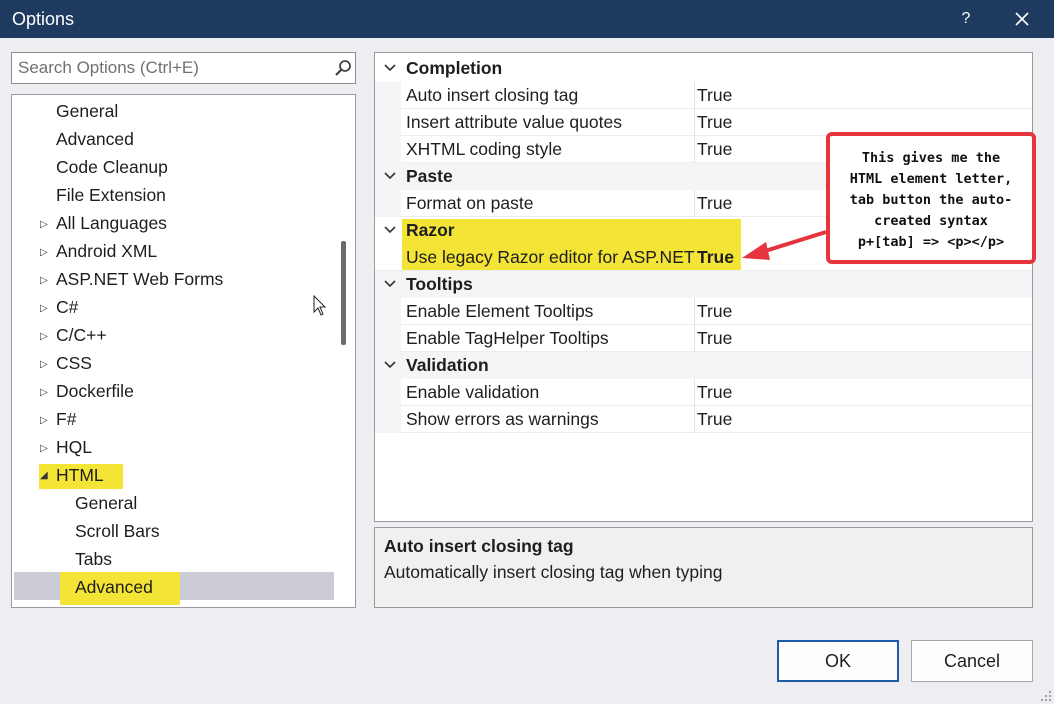  What do you see at coordinates (66, 419) in the screenshot?
I see `tree-item-fsharp: F#` at bounding box center [66, 419].